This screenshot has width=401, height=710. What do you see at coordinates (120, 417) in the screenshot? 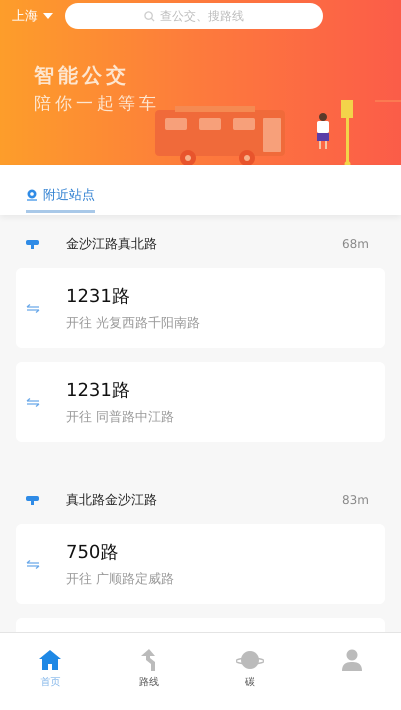
I see `bus-direction: 开往 同普路中江路` at bounding box center [120, 417].